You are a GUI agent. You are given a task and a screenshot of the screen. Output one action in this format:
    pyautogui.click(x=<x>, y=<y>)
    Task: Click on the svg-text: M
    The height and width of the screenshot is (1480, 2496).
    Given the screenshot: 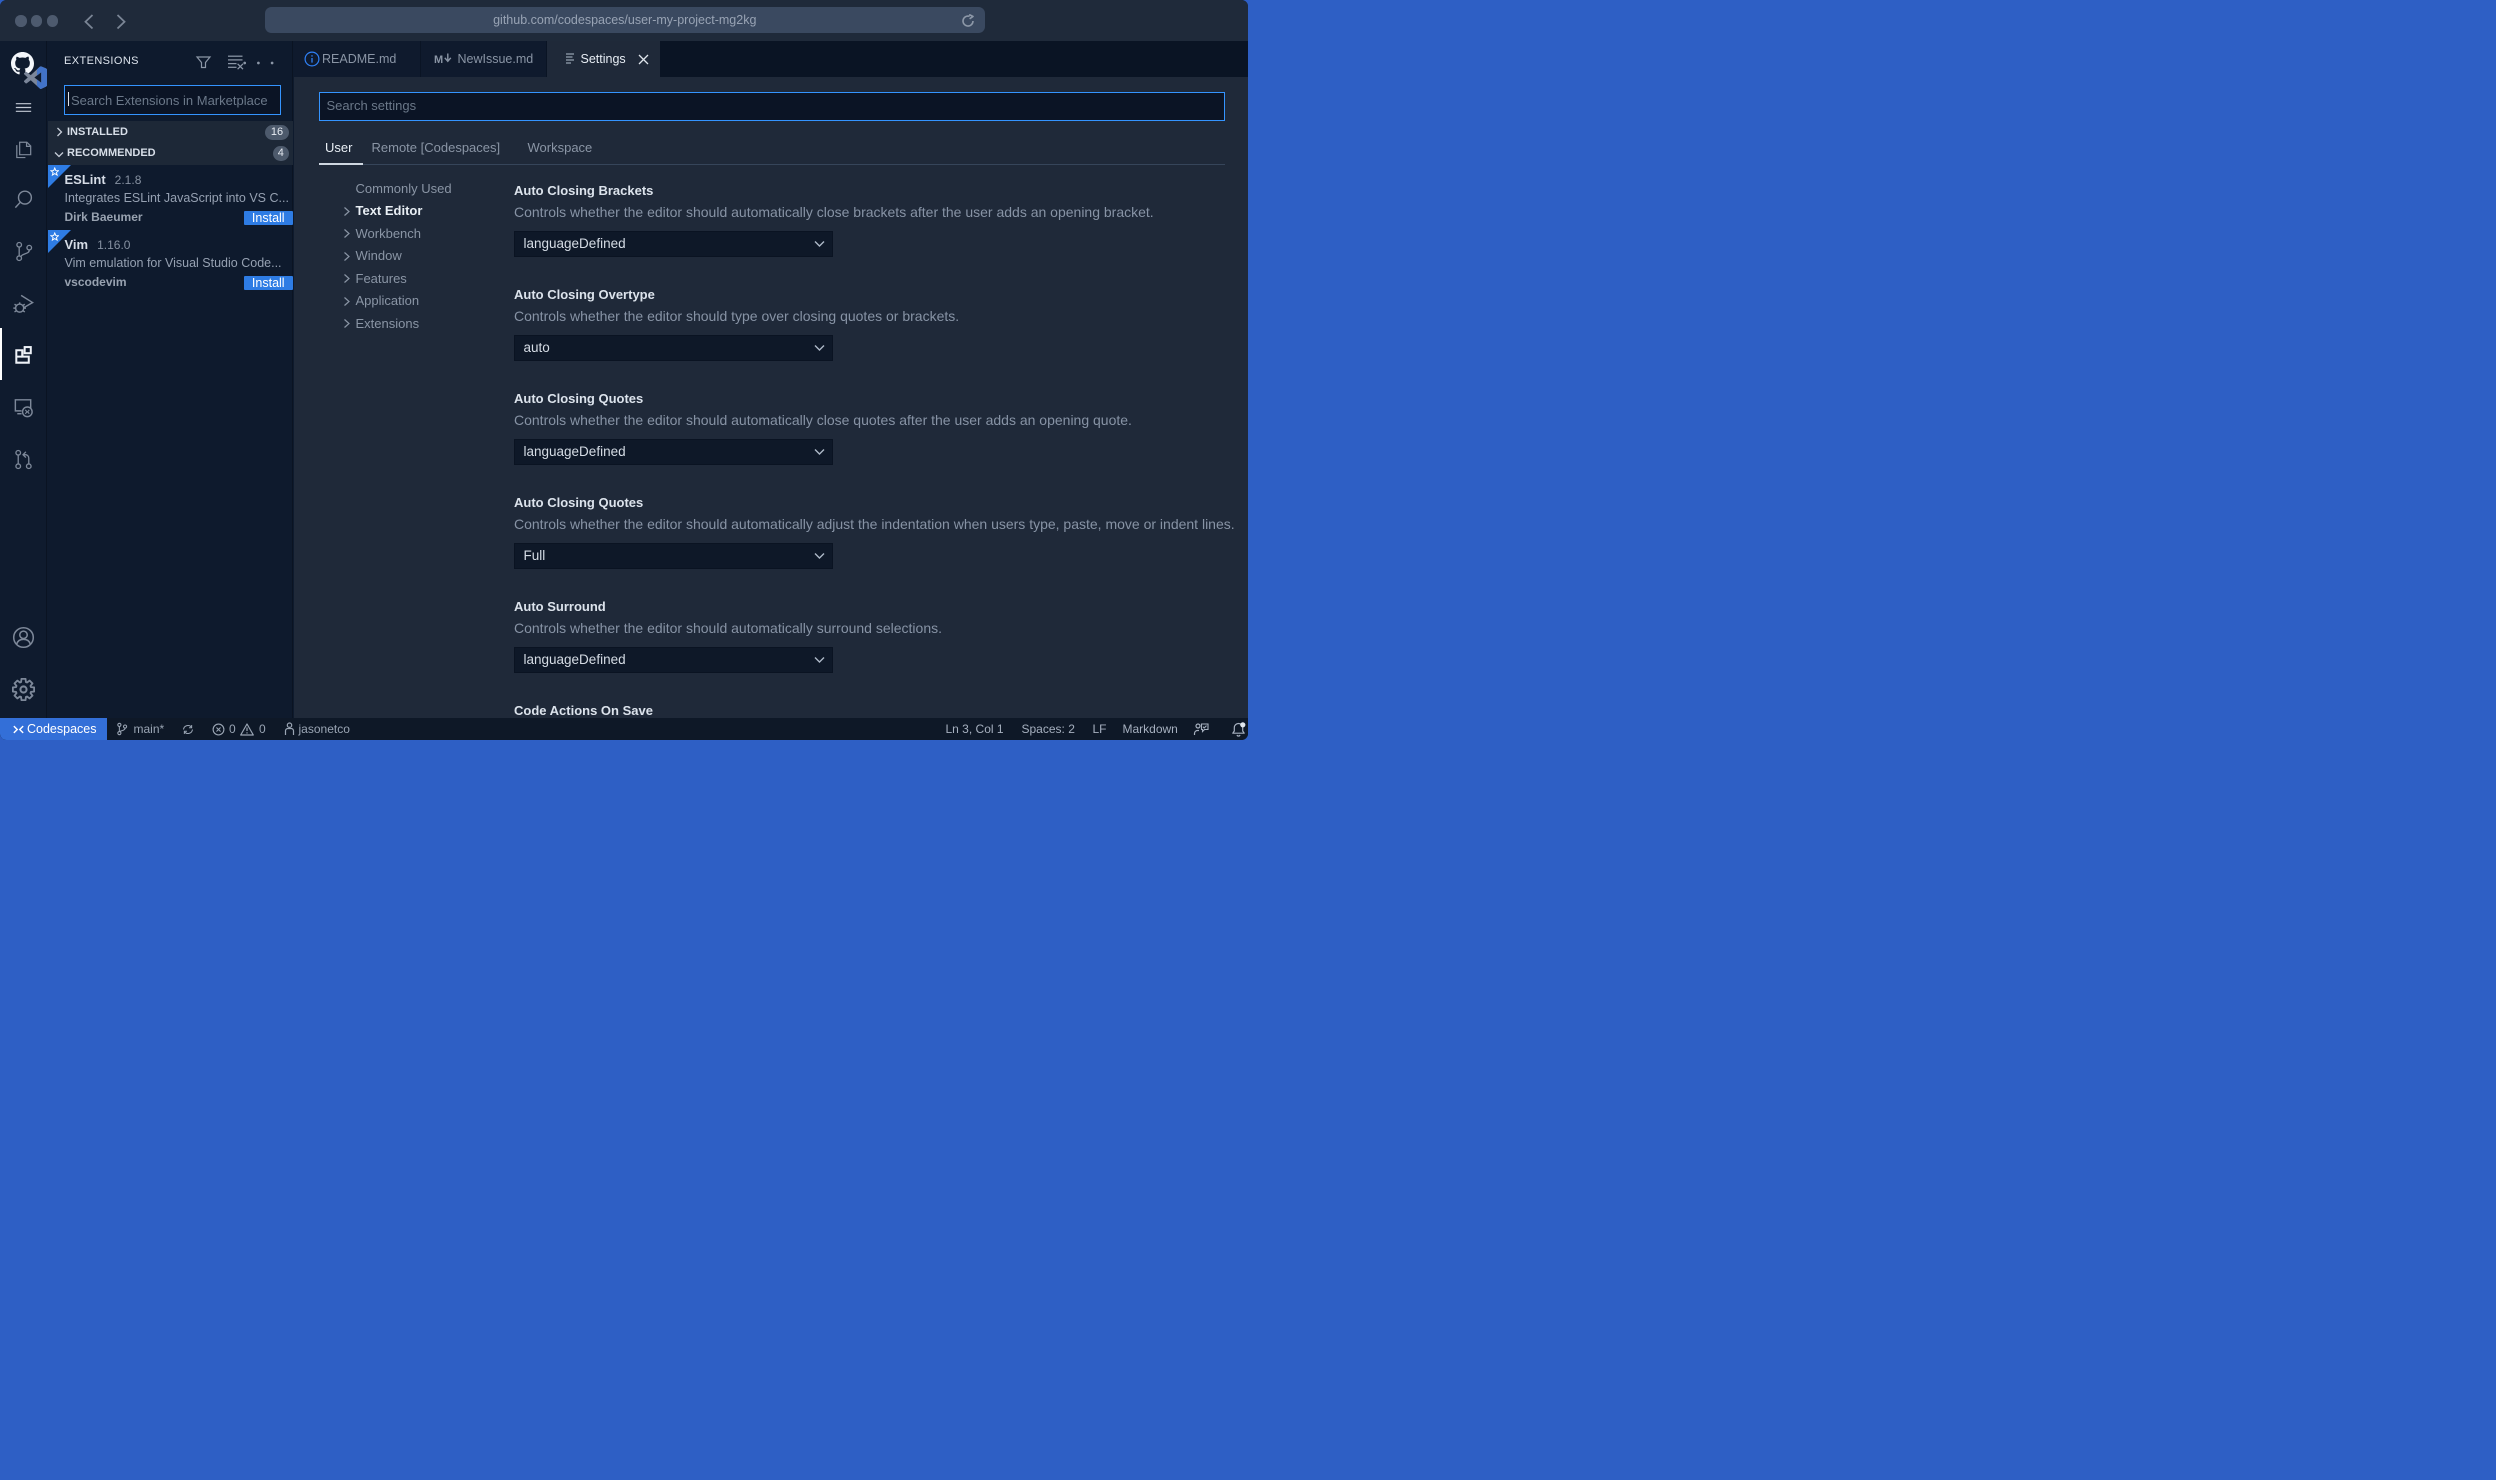 What is the action you would take?
    pyautogui.click(x=438, y=59)
    